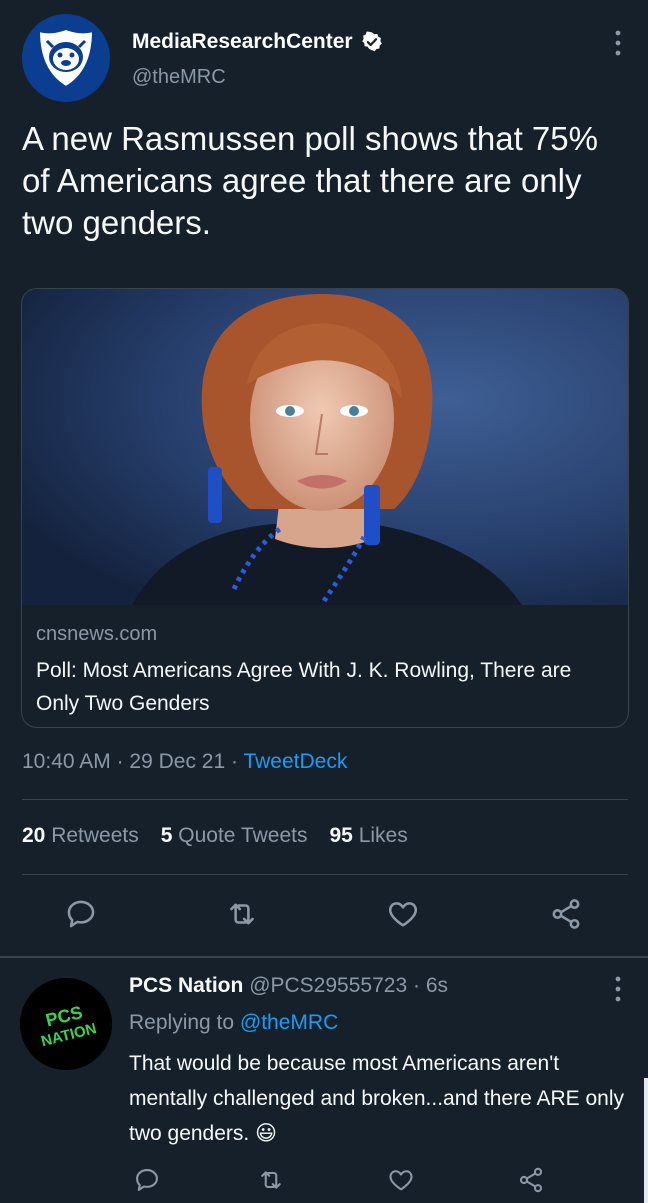  I want to click on like-button, so click(403, 914).